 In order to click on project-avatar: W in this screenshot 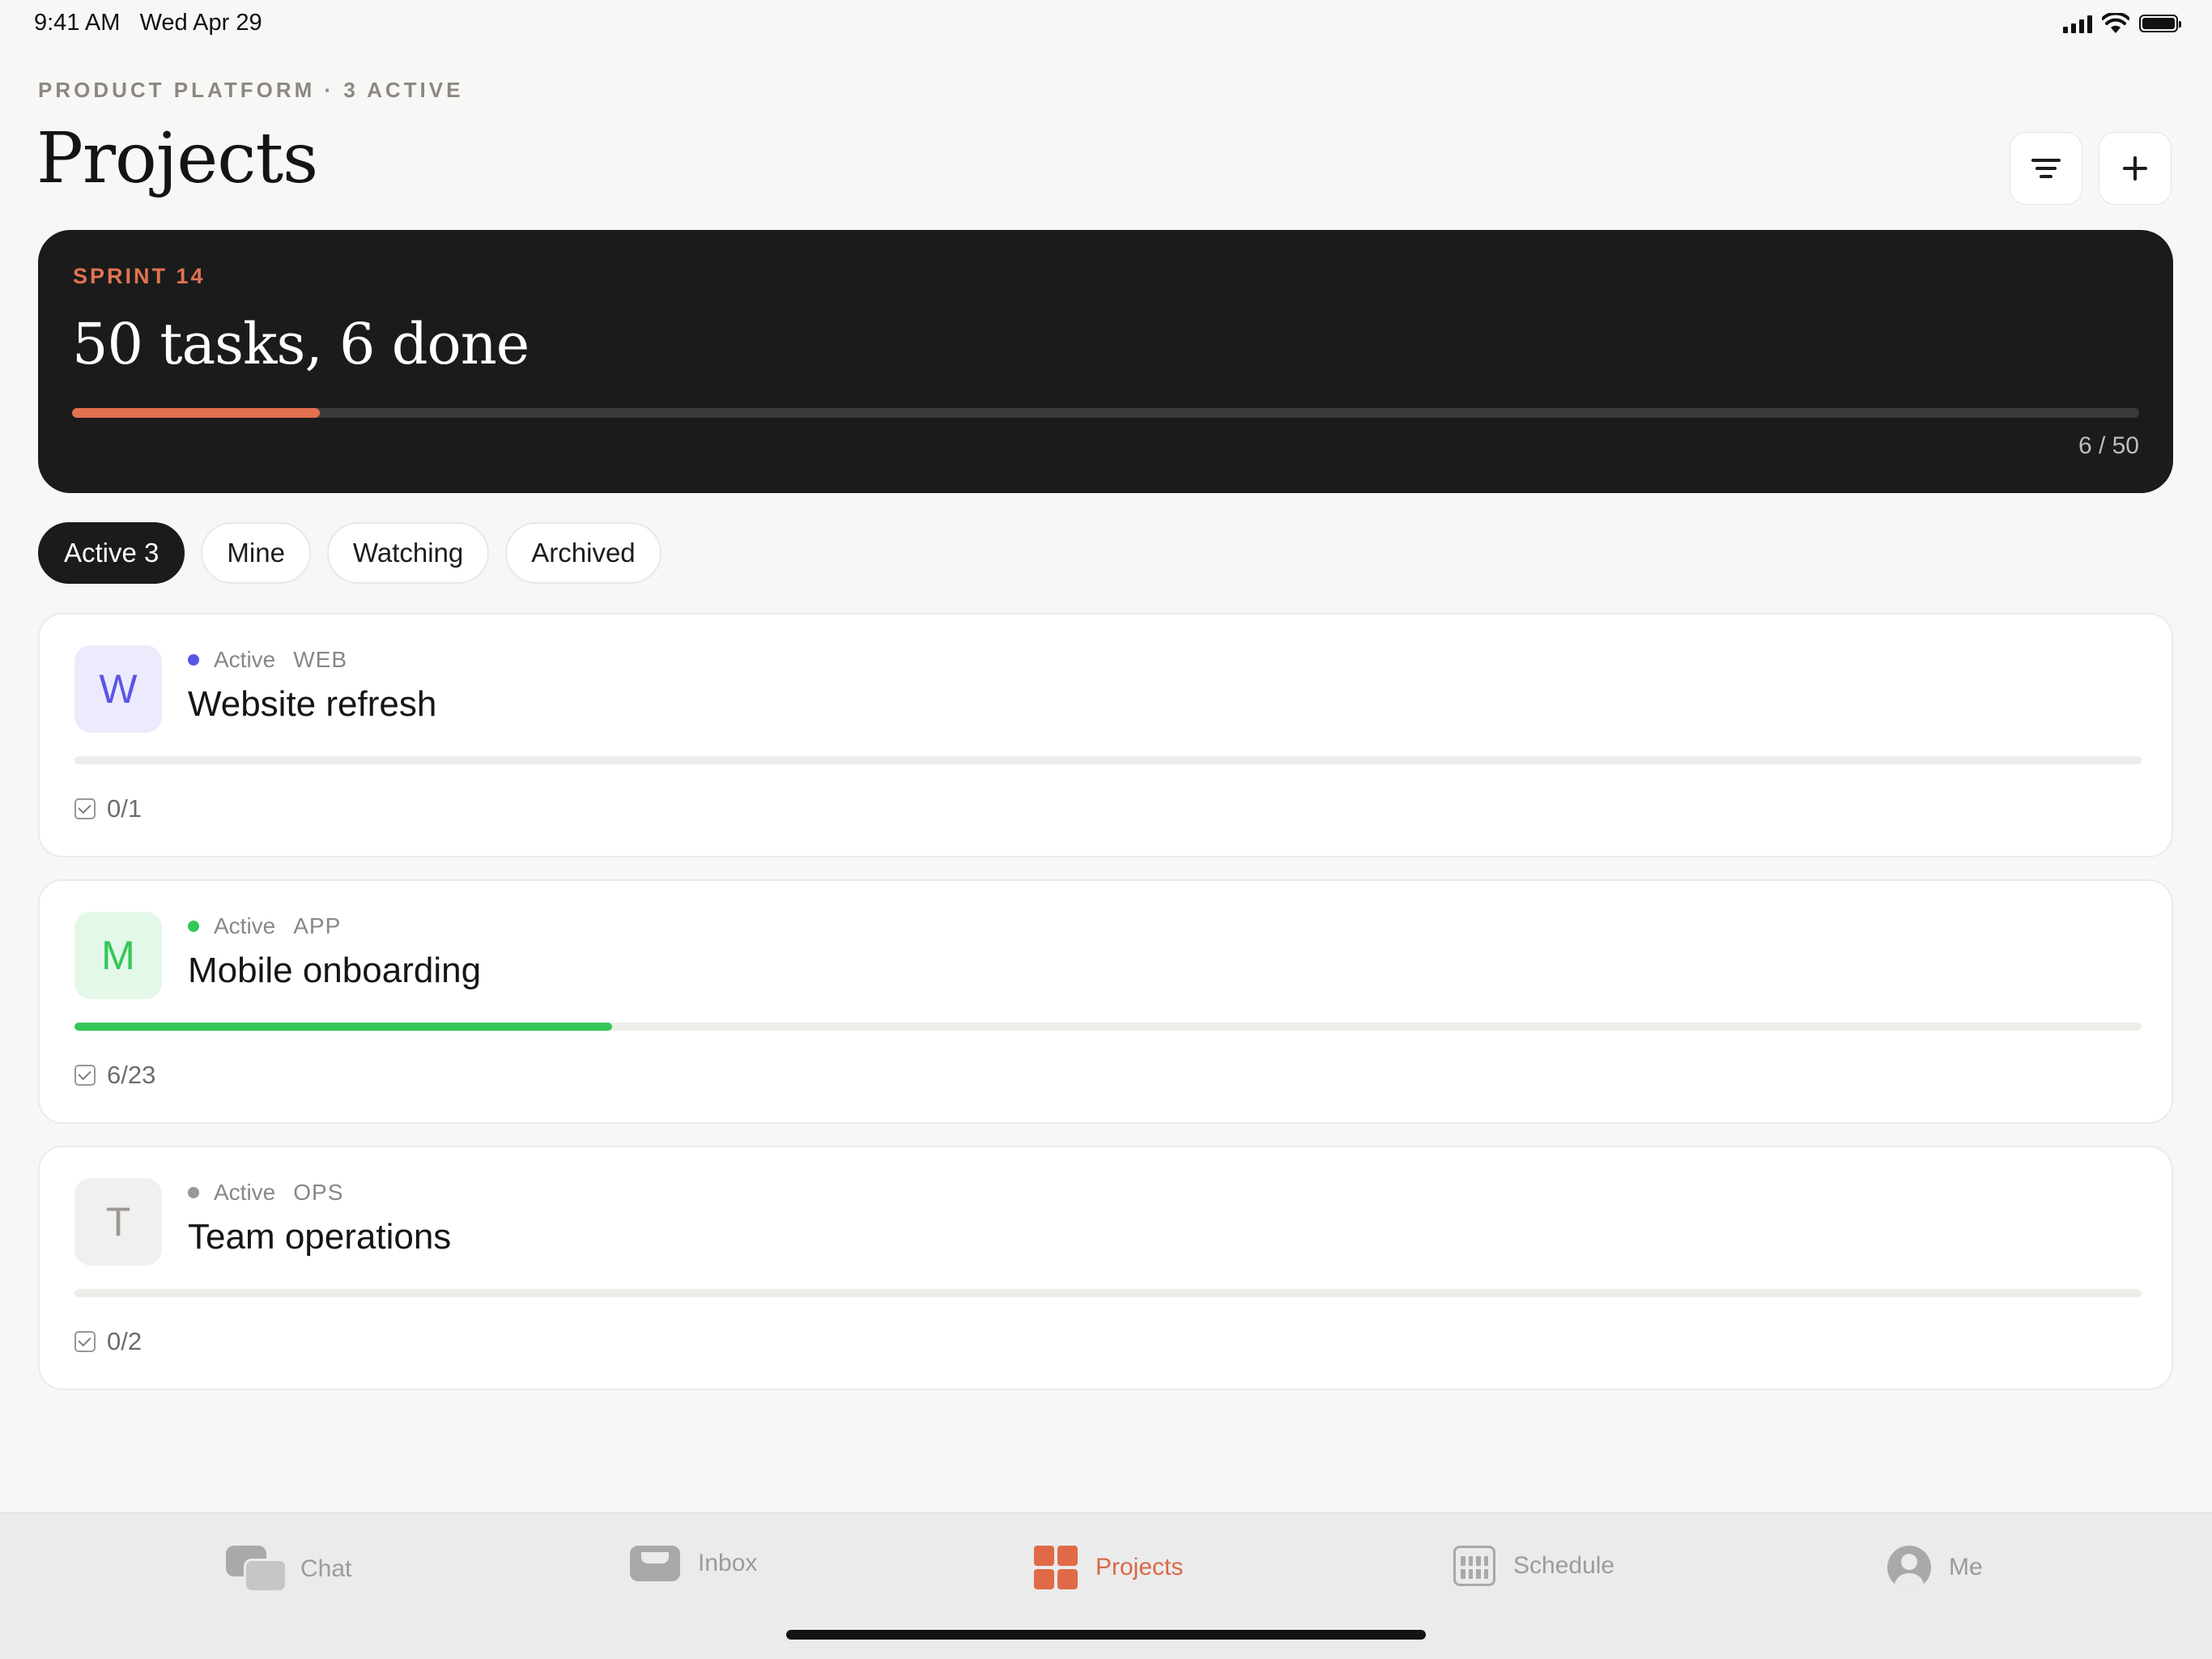, I will do `click(118, 689)`.